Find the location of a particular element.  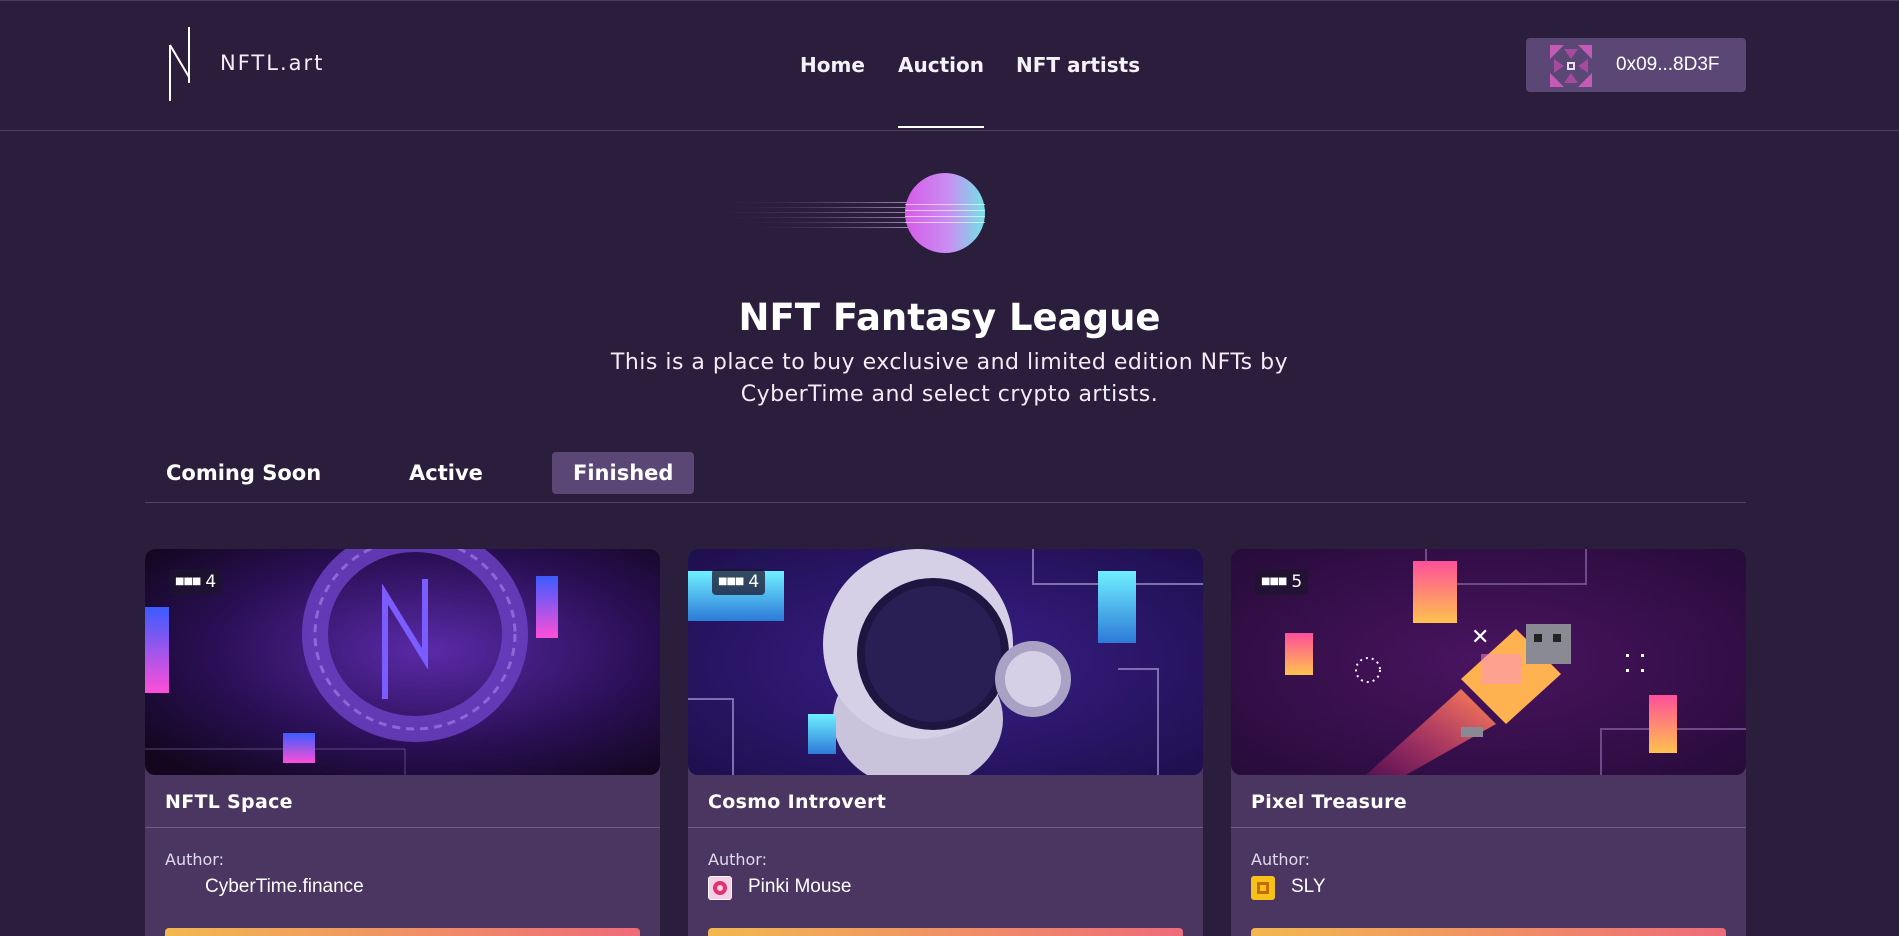

nftl-logo-icon is located at coordinates (180, 64).